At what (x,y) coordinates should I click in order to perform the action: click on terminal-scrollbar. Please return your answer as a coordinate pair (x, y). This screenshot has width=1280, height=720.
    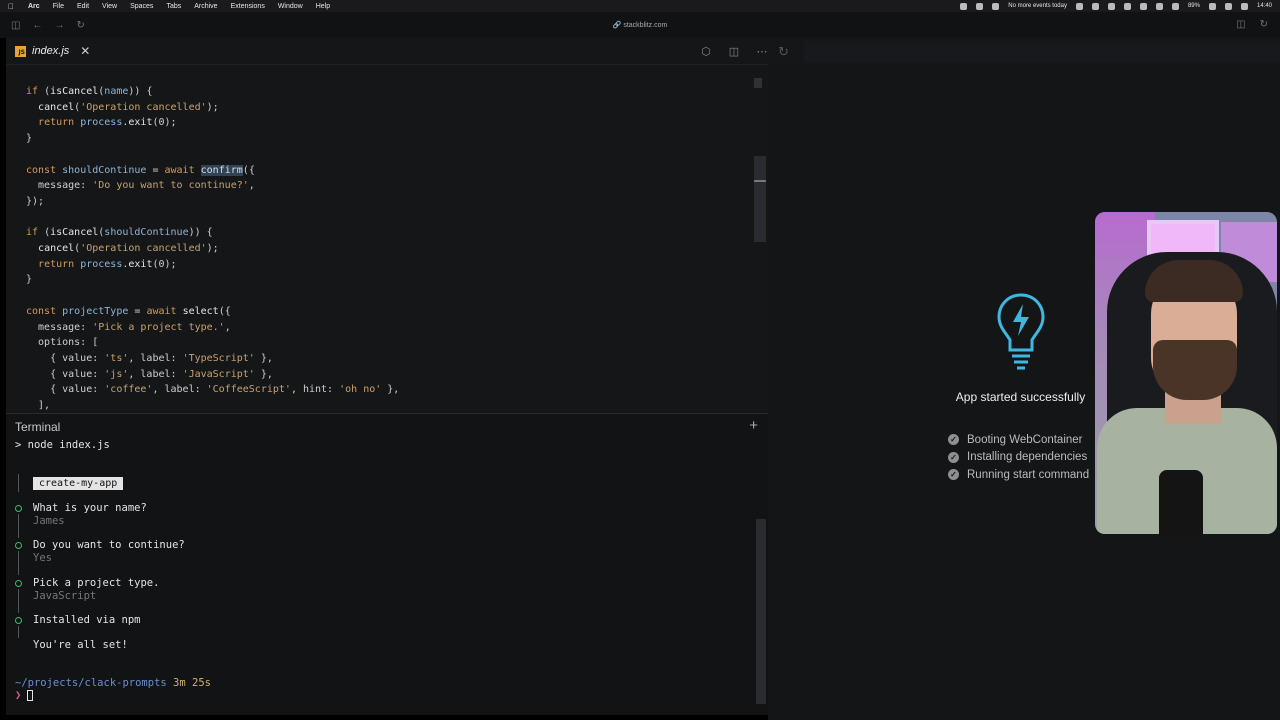
    Looking at the image, I should click on (761, 611).